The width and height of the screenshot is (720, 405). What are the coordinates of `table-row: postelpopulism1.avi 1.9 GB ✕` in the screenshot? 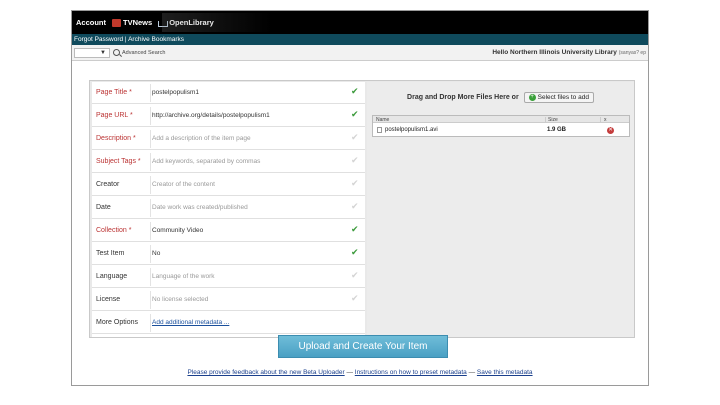 It's located at (501, 130).